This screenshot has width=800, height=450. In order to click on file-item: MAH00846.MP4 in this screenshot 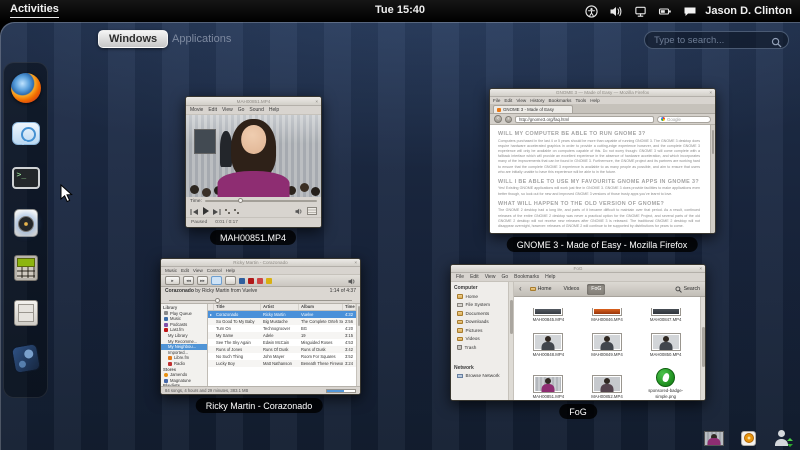, I will do `click(607, 310)`.